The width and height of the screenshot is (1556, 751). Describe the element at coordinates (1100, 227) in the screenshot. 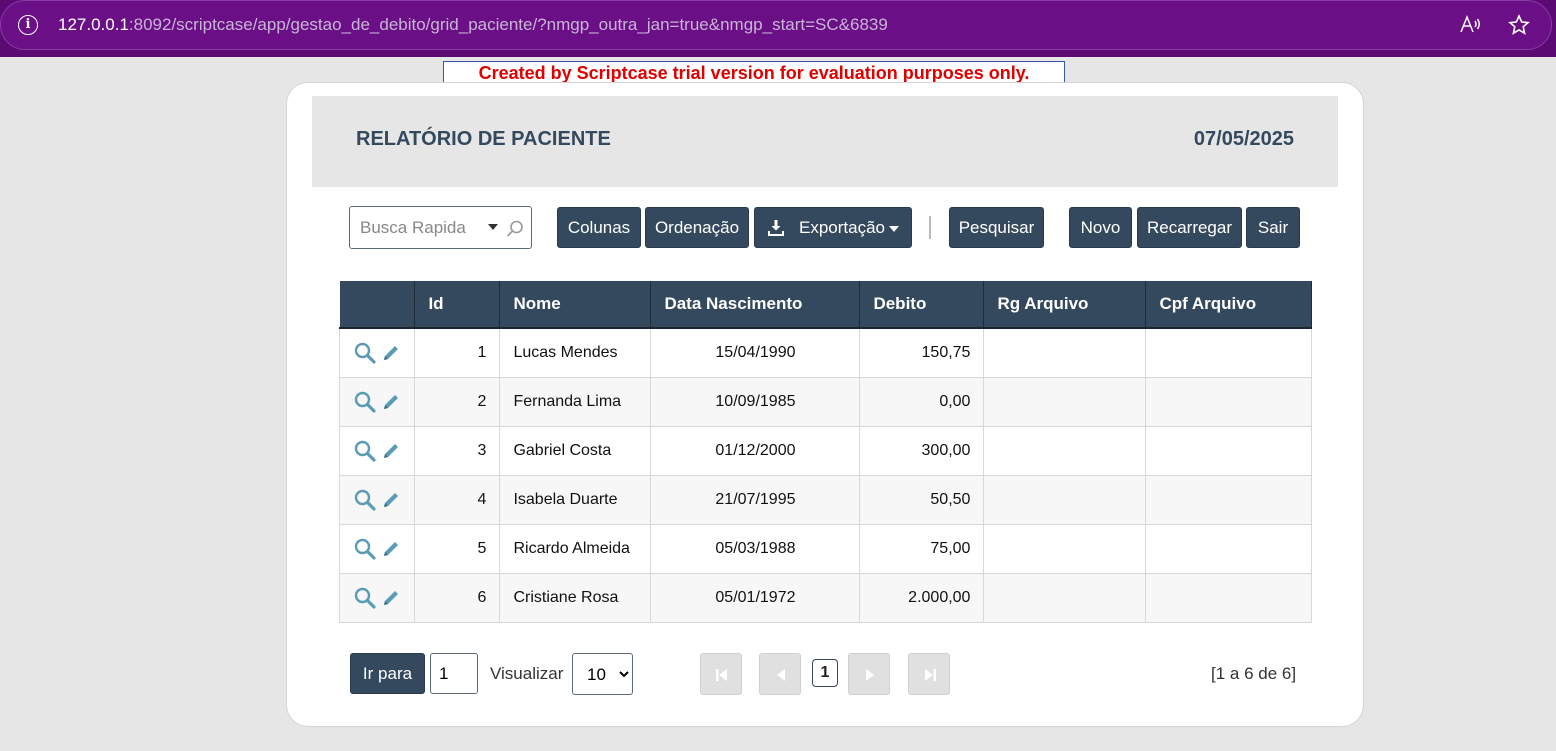

I see `novo-button: Novo` at that location.